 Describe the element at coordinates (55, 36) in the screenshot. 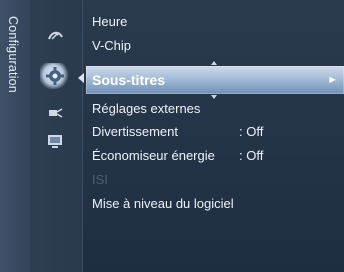

I see `satellite-dish-icon` at that location.